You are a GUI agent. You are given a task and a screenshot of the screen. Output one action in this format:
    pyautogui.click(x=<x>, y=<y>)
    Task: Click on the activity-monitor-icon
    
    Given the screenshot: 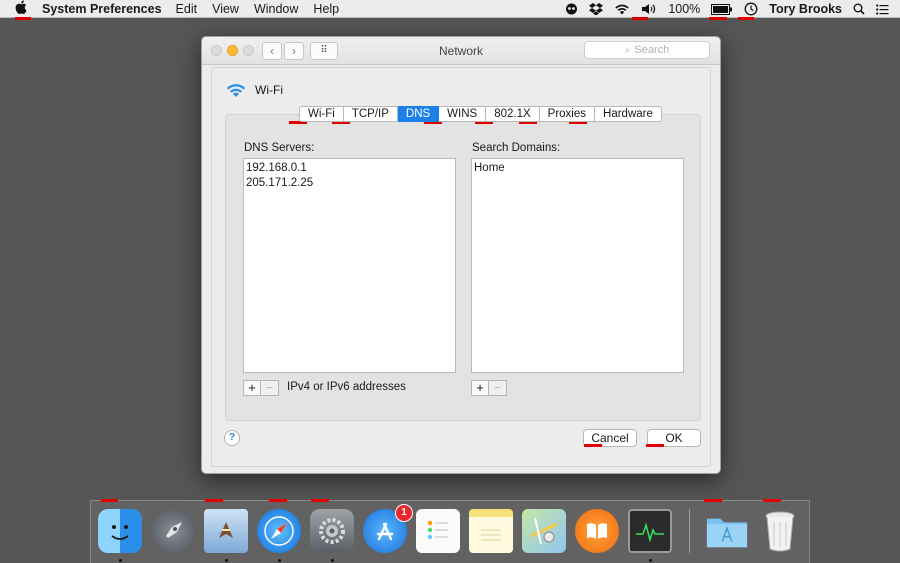 What is the action you would take?
    pyautogui.click(x=650, y=531)
    